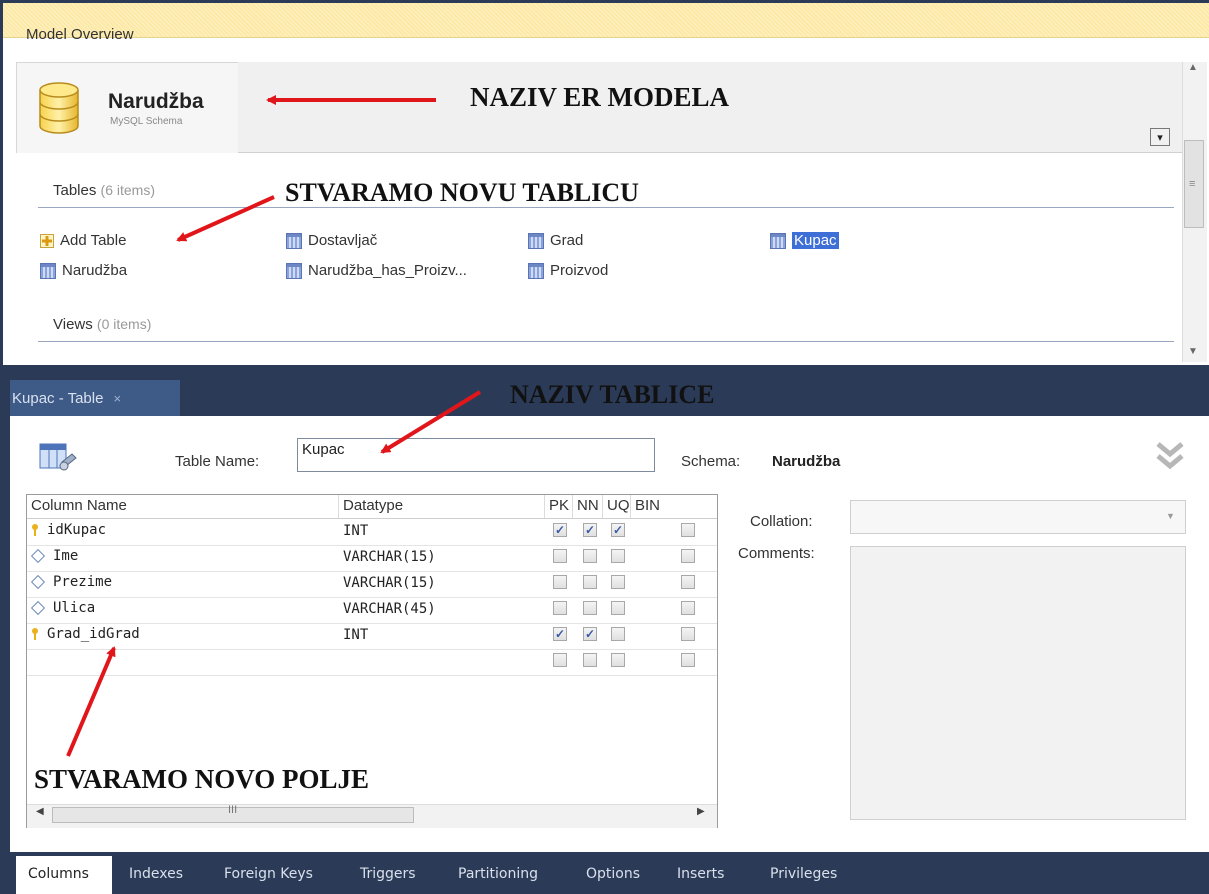  What do you see at coordinates (233, 810) in the screenshot?
I see `scroll-grip: III` at bounding box center [233, 810].